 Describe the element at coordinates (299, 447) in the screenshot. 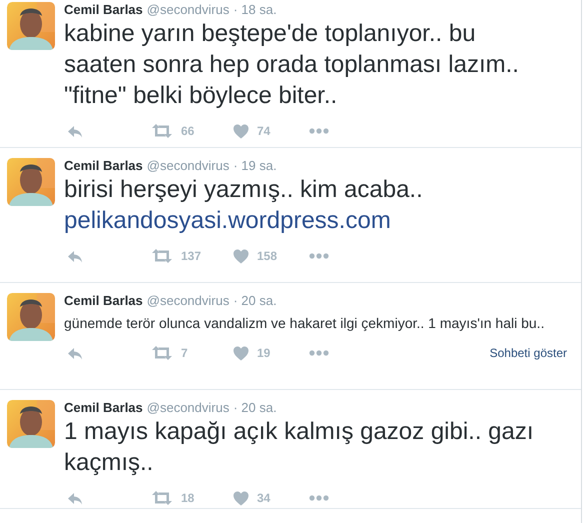

I see `tweet-text: 1 mayıs kapağı açık kalmış gazoz gibi.. gazı kaçmış..` at that location.